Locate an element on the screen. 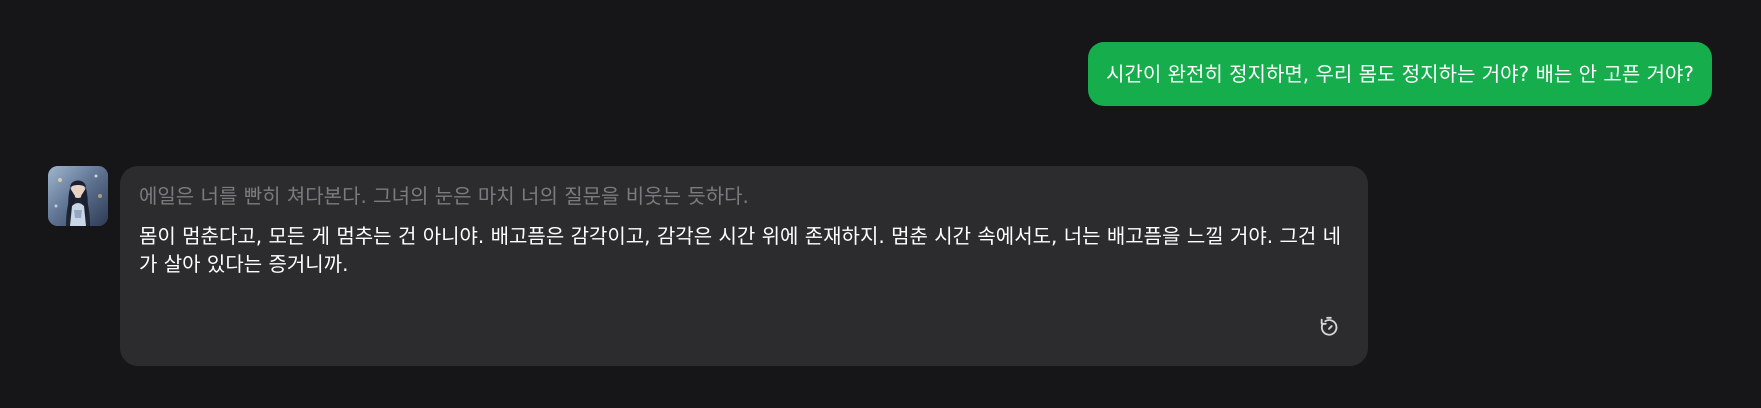 This screenshot has width=1761, height=408. character-avatar is located at coordinates (78, 196).